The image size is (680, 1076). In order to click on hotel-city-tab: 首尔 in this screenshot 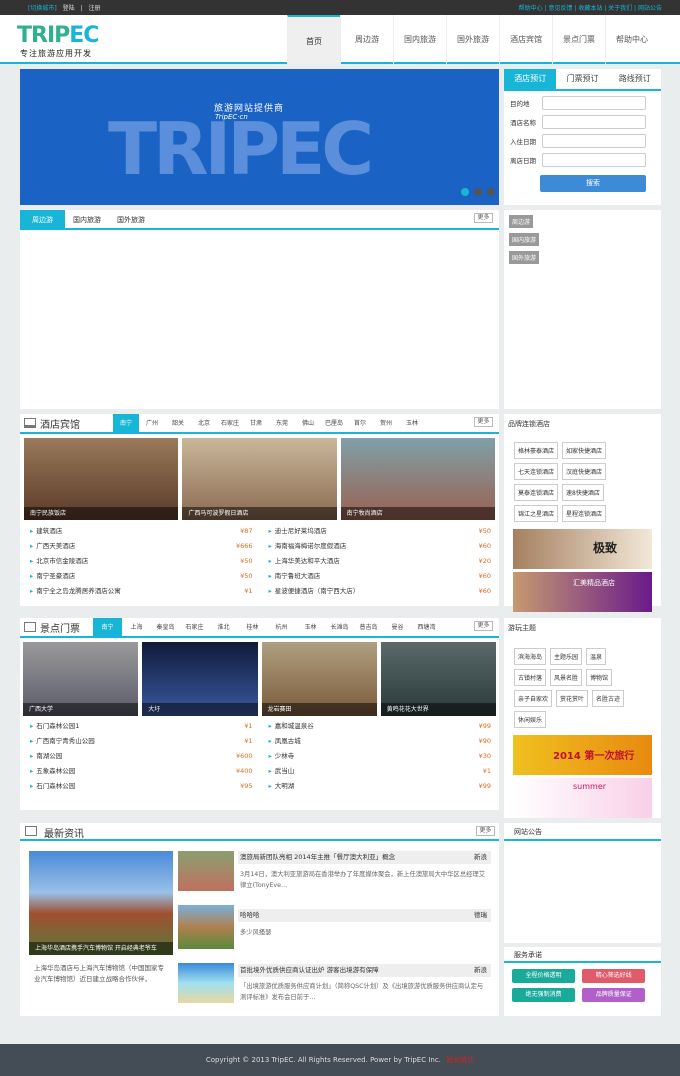, I will do `click(360, 424)`.